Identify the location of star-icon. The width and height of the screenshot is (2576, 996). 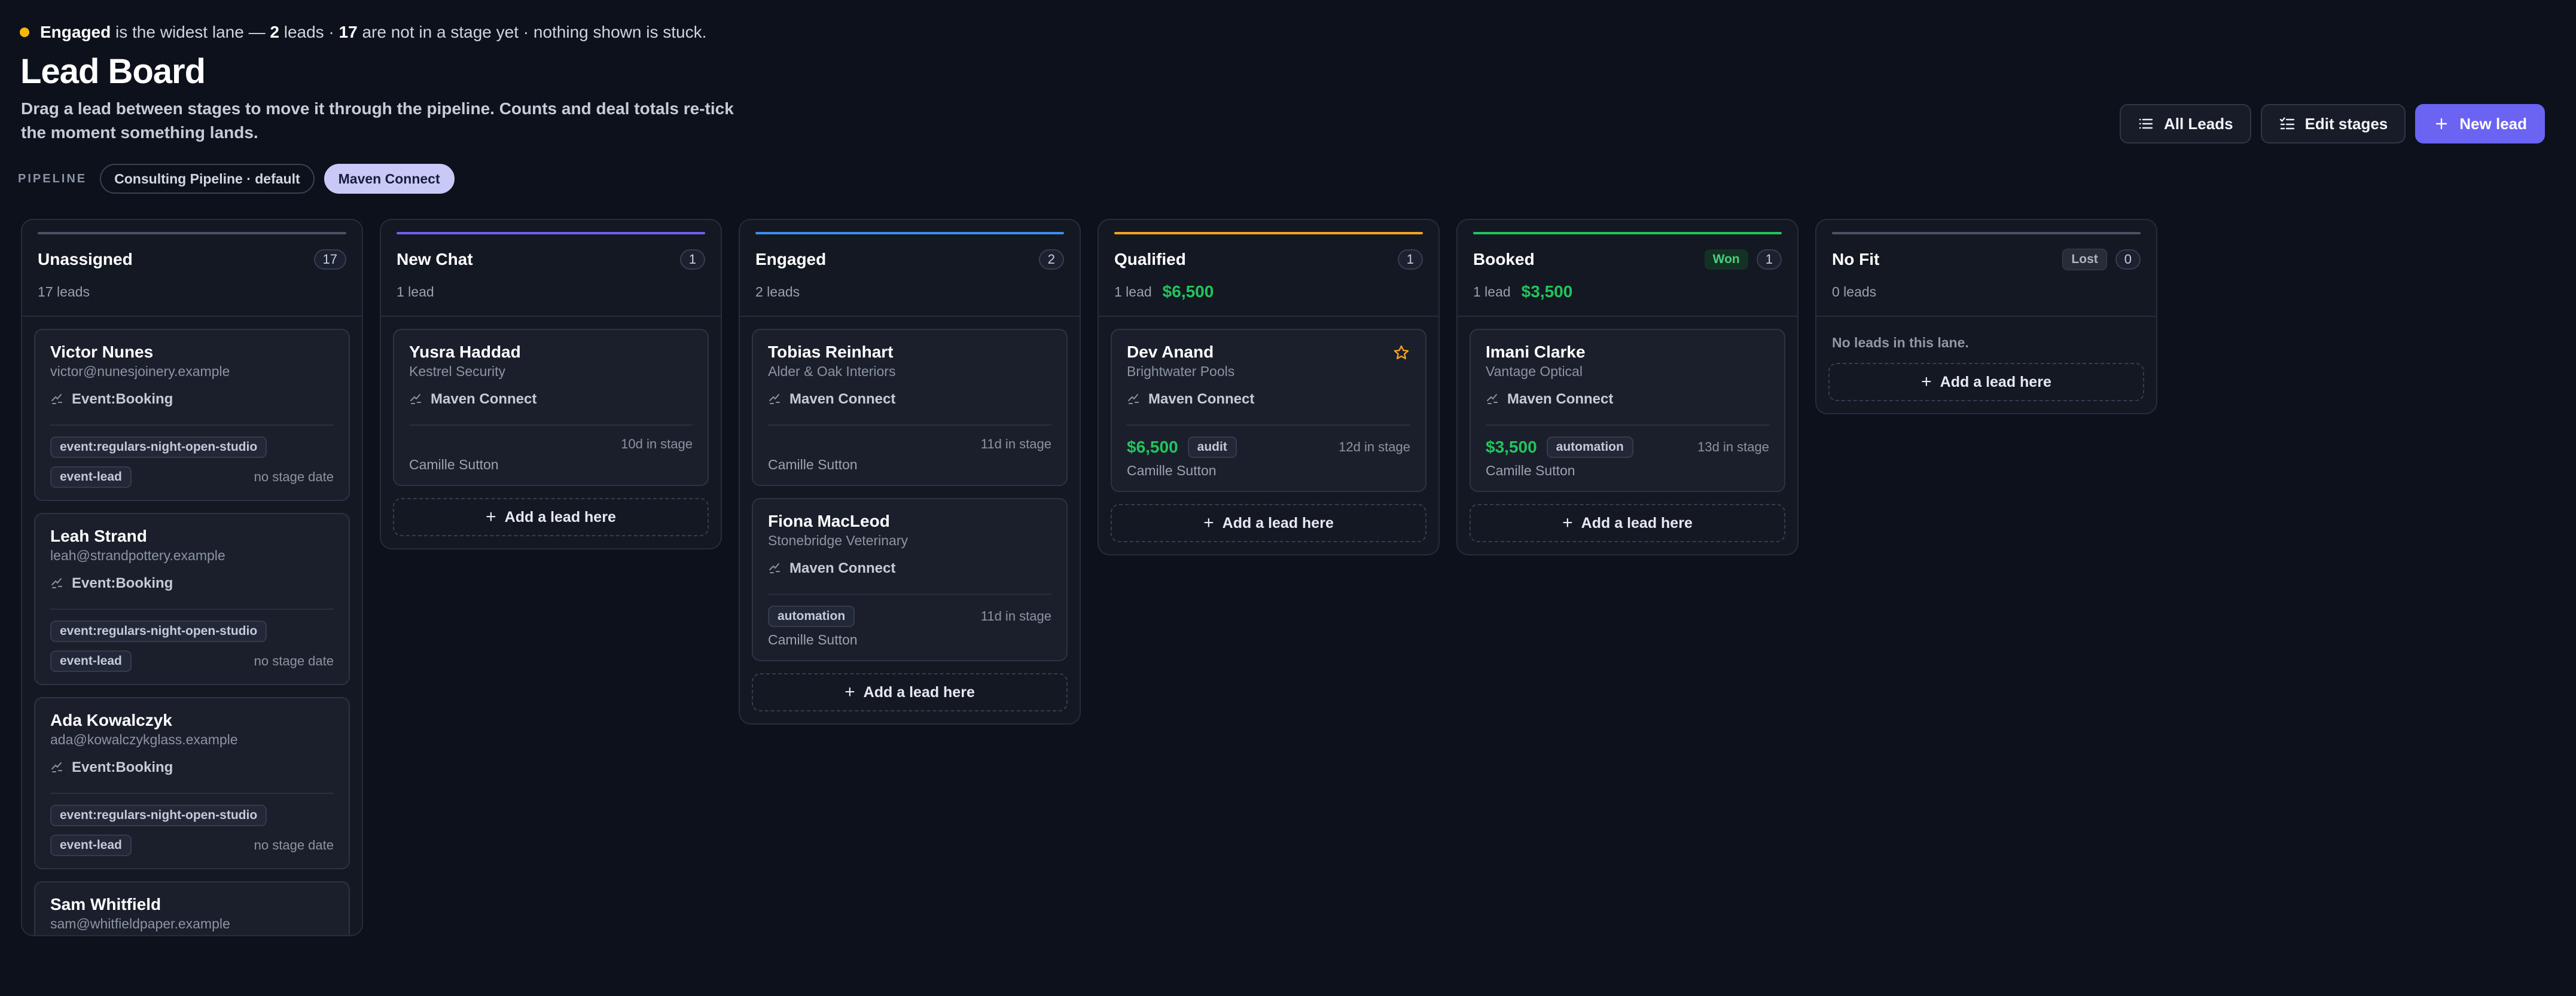
(1402, 352).